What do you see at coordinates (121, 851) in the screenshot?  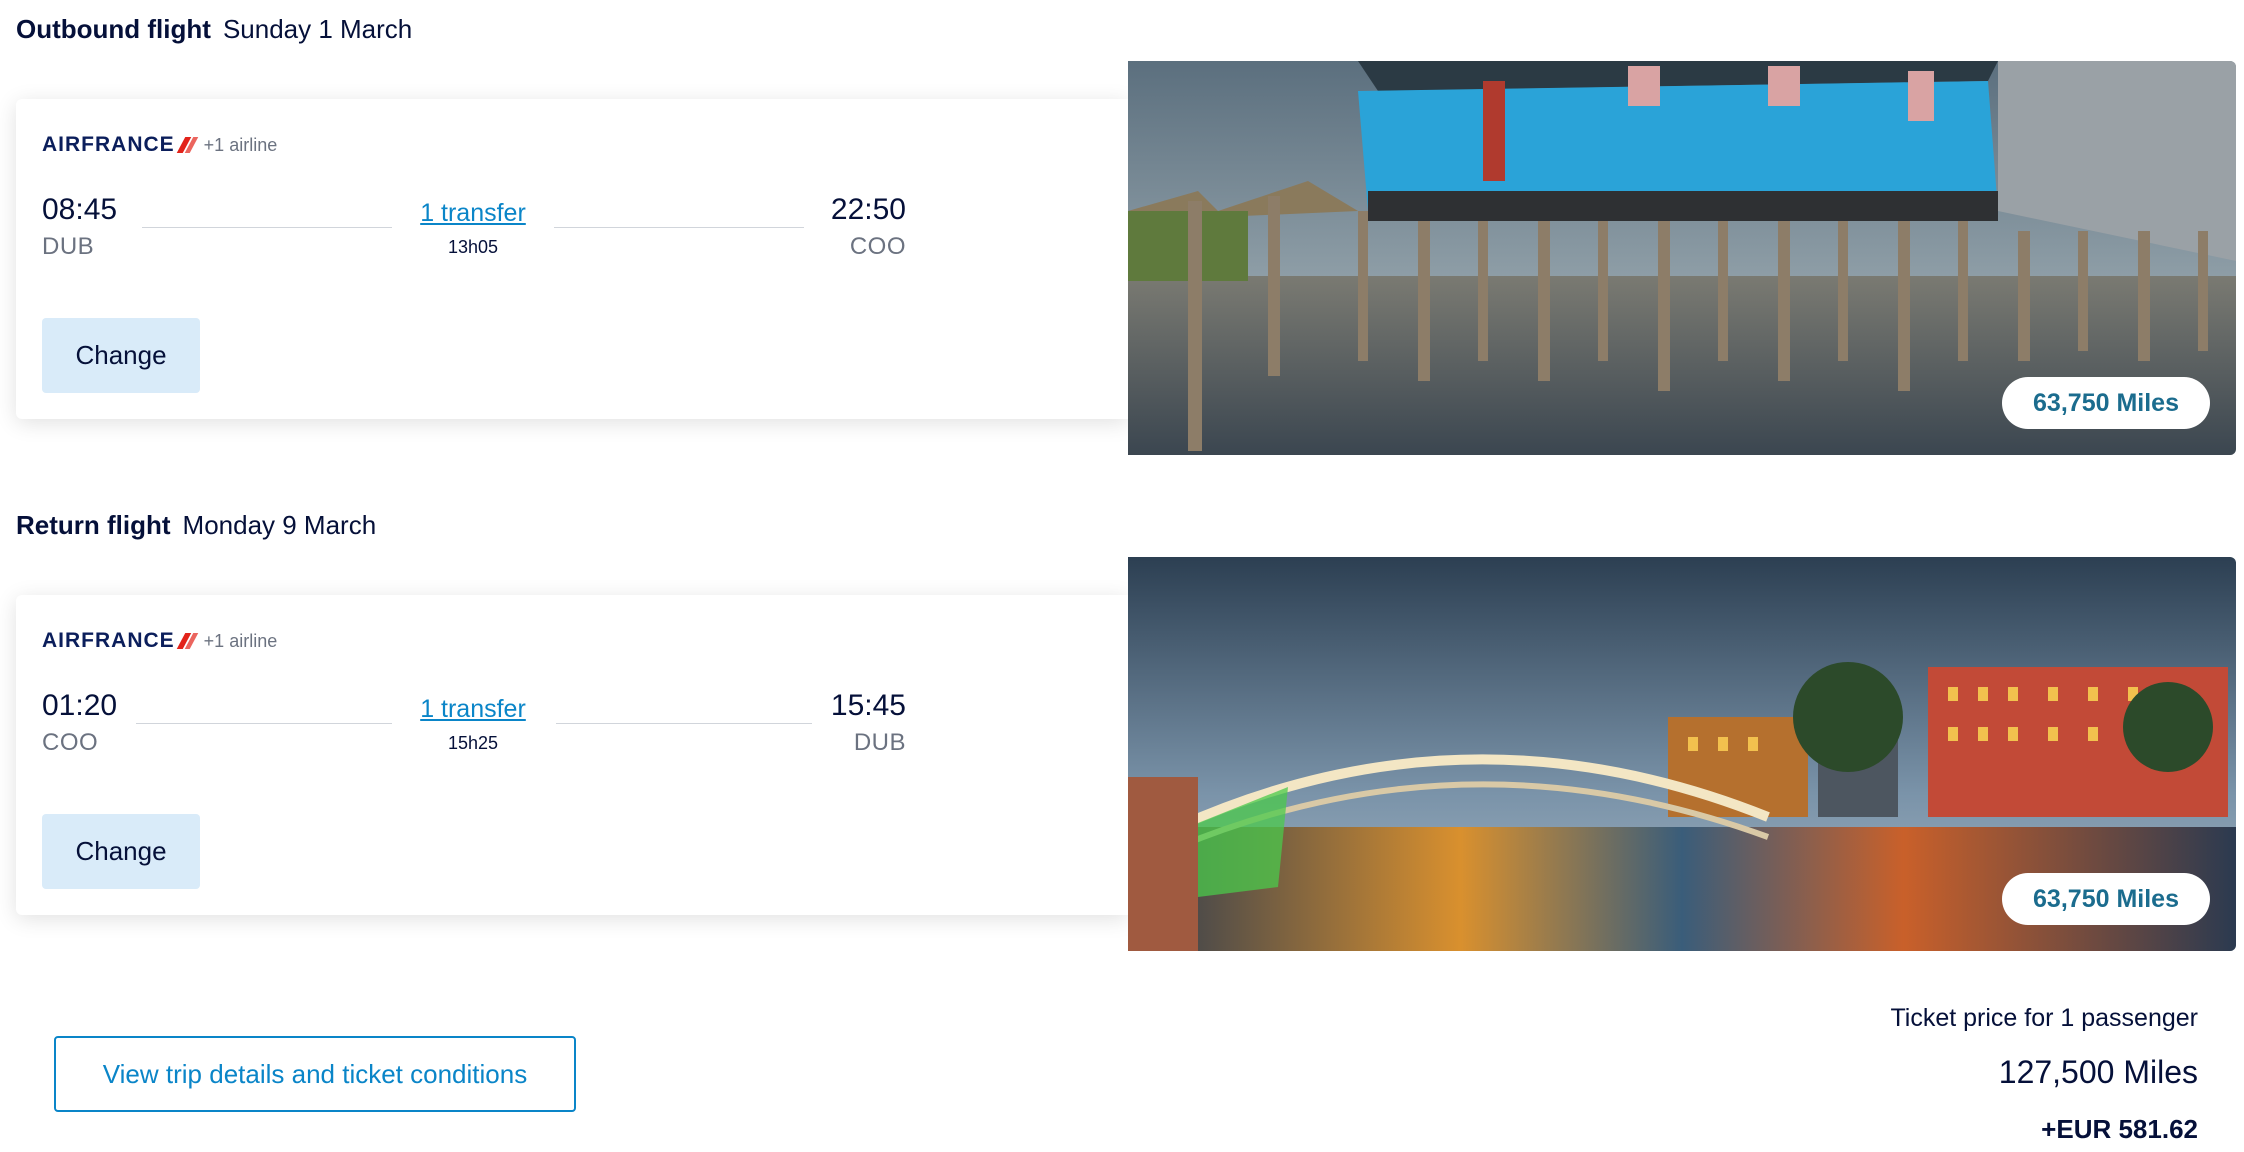 I see `change-return-button: Change` at bounding box center [121, 851].